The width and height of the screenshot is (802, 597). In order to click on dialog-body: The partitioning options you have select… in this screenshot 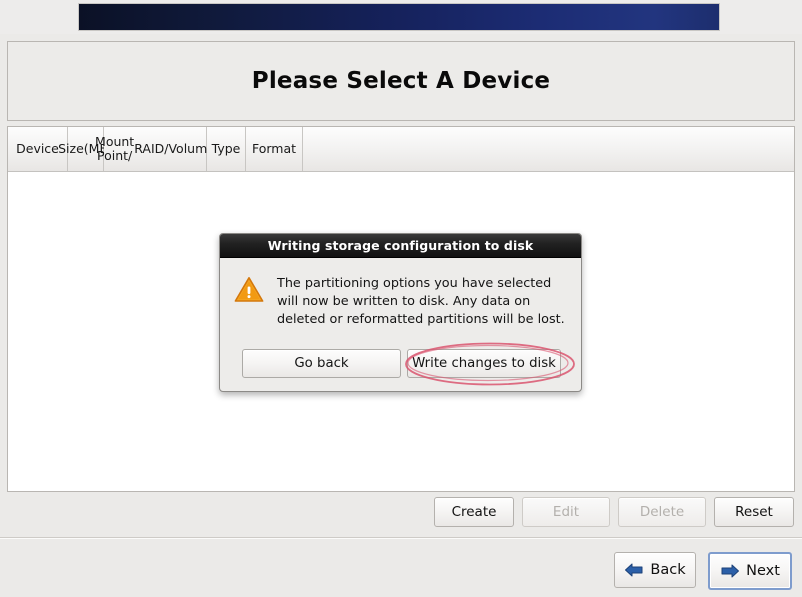, I will do `click(400, 293)`.